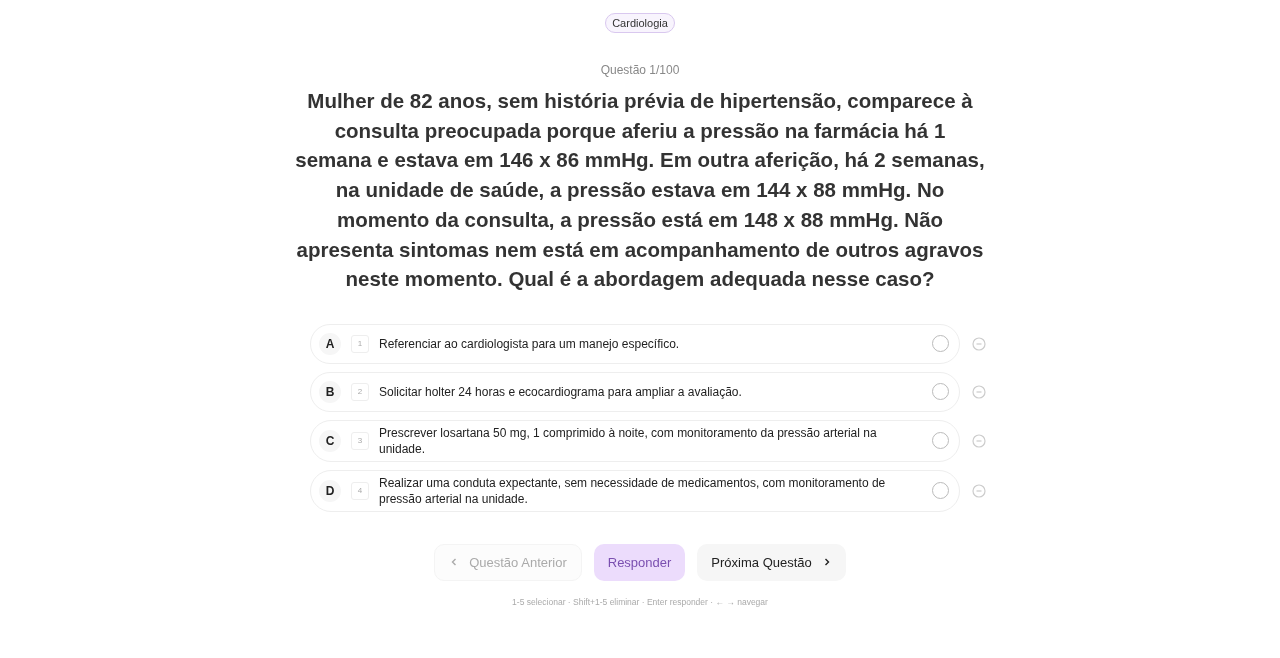 This screenshot has width=1280, height=658. Describe the element at coordinates (530, 343) in the screenshot. I see `option-text: Referenciar ao cardiologista para um manejo específico.` at that location.